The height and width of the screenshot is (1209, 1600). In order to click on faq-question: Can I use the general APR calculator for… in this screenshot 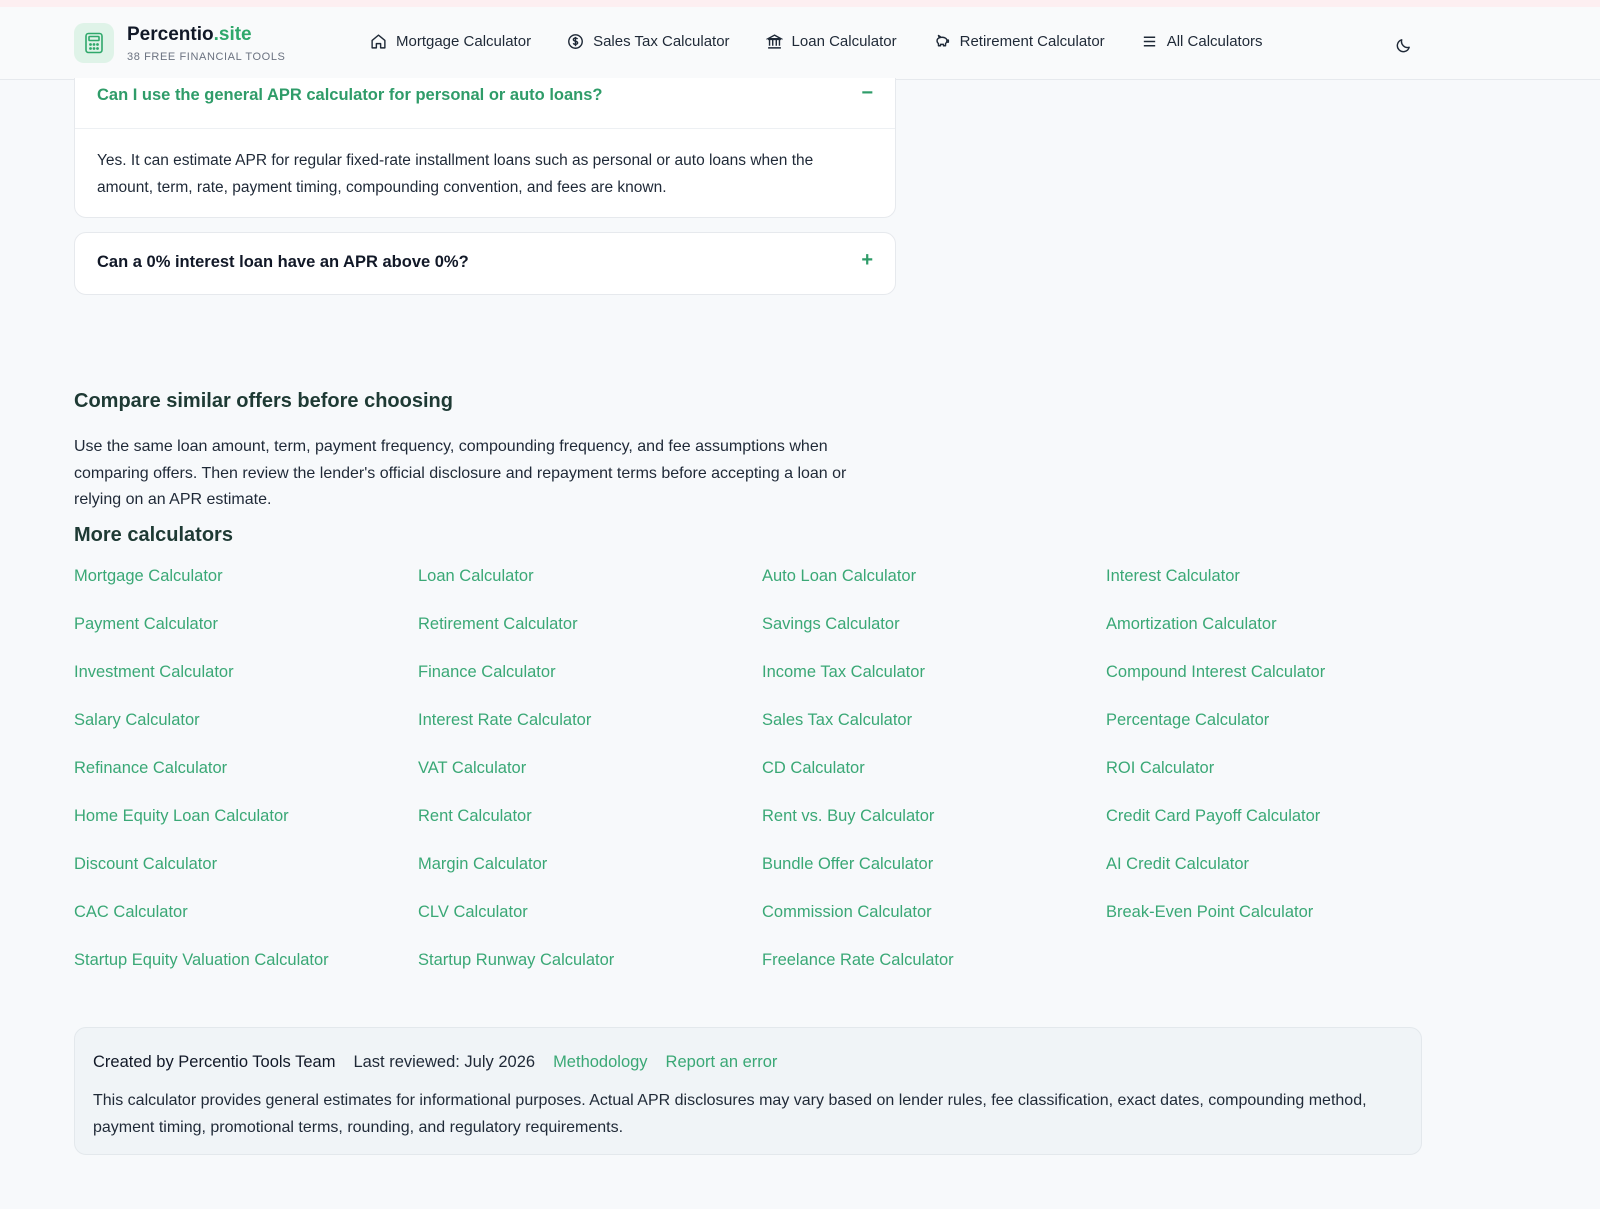, I will do `click(350, 95)`.